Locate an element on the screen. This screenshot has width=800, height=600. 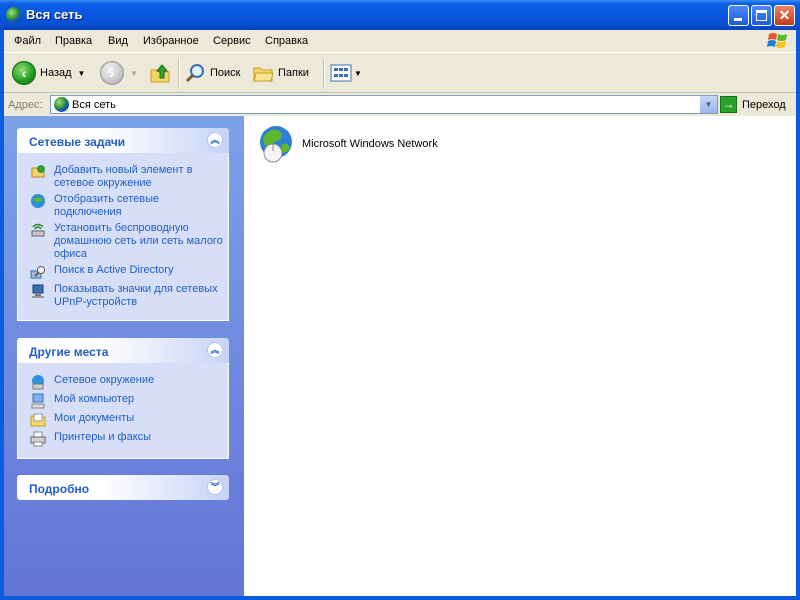
menu-view: Вид is located at coordinates (118, 41).